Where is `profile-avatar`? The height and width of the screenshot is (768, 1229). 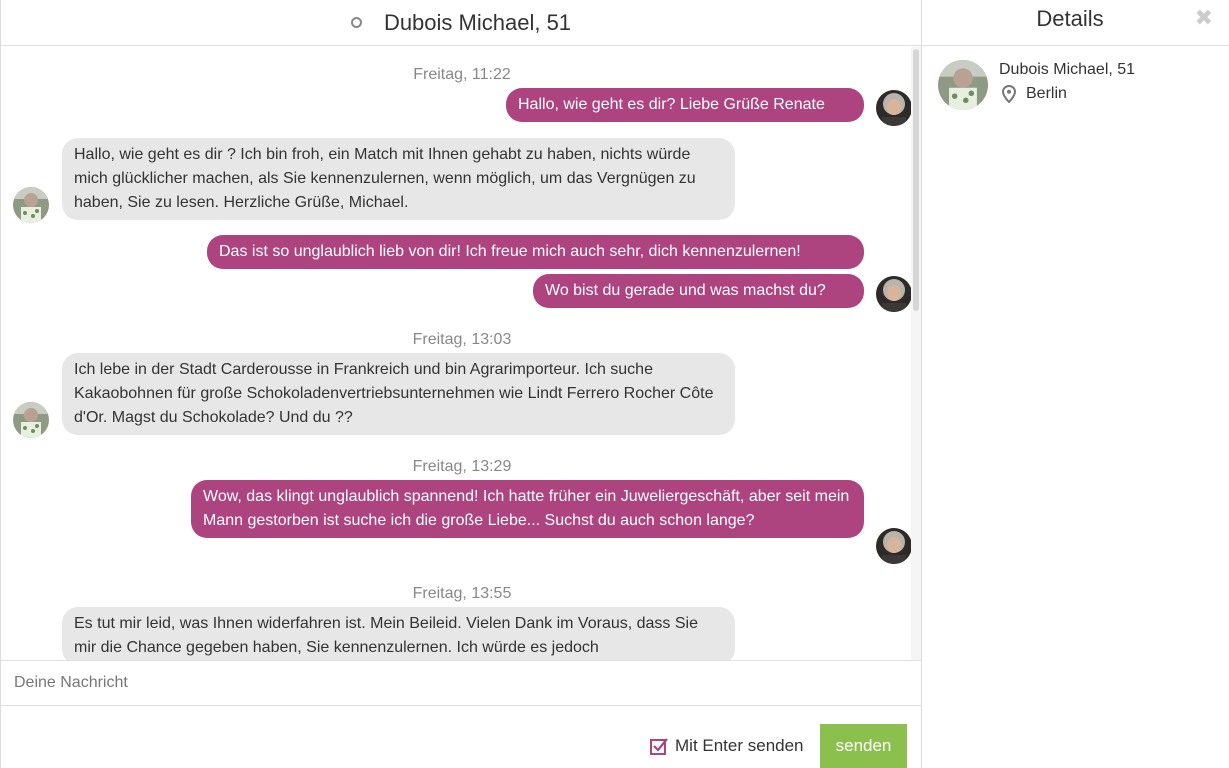
profile-avatar is located at coordinates (963, 85).